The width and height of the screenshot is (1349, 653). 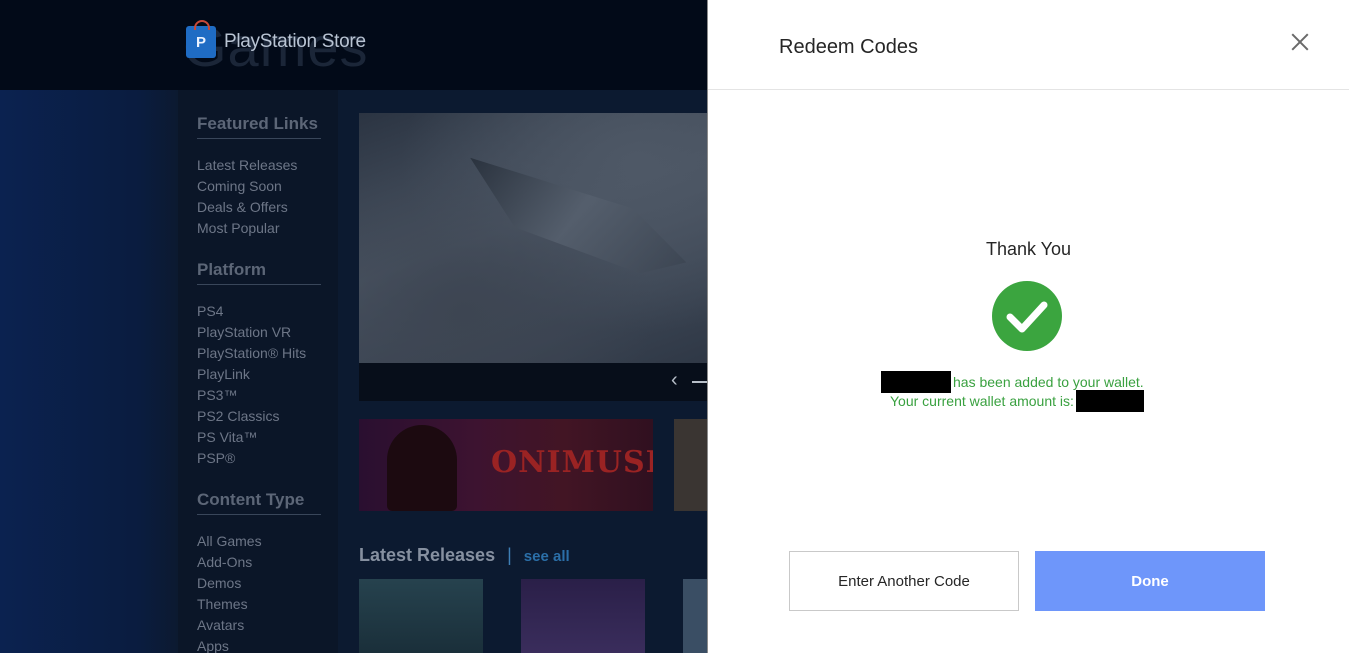 What do you see at coordinates (259, 644) in the screenshot?
I see `sidebar-item-apps: Apps` at bounding box center [259, 644].